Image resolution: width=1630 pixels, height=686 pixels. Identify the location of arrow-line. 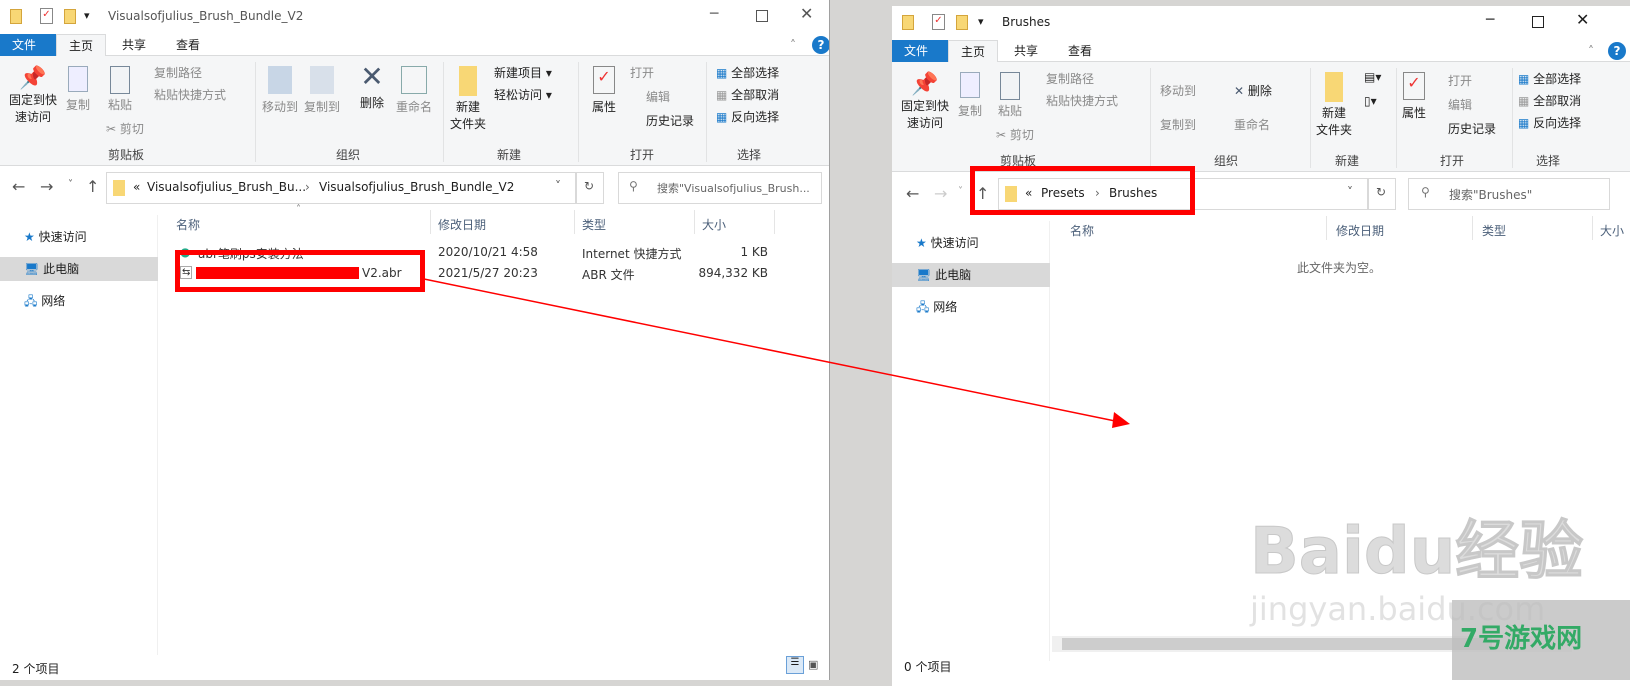
(772, 350).